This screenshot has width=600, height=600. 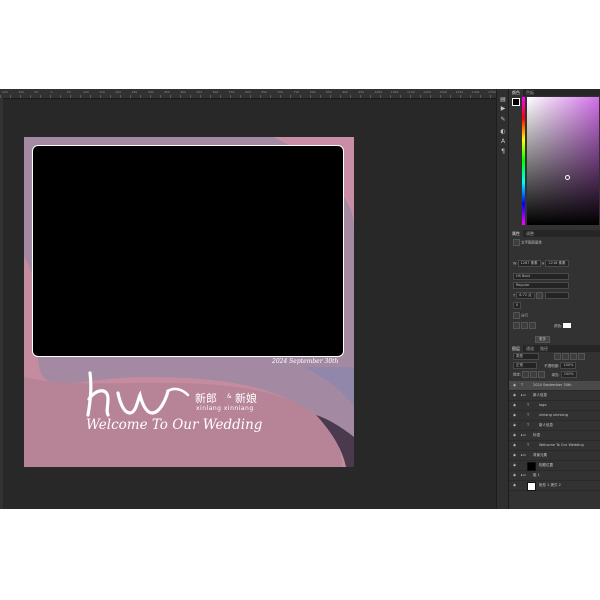 What do you see at coordinates (566, 356) in the screenshot?
I see `filter-adjust-icon` at bounding box center [566, 356].